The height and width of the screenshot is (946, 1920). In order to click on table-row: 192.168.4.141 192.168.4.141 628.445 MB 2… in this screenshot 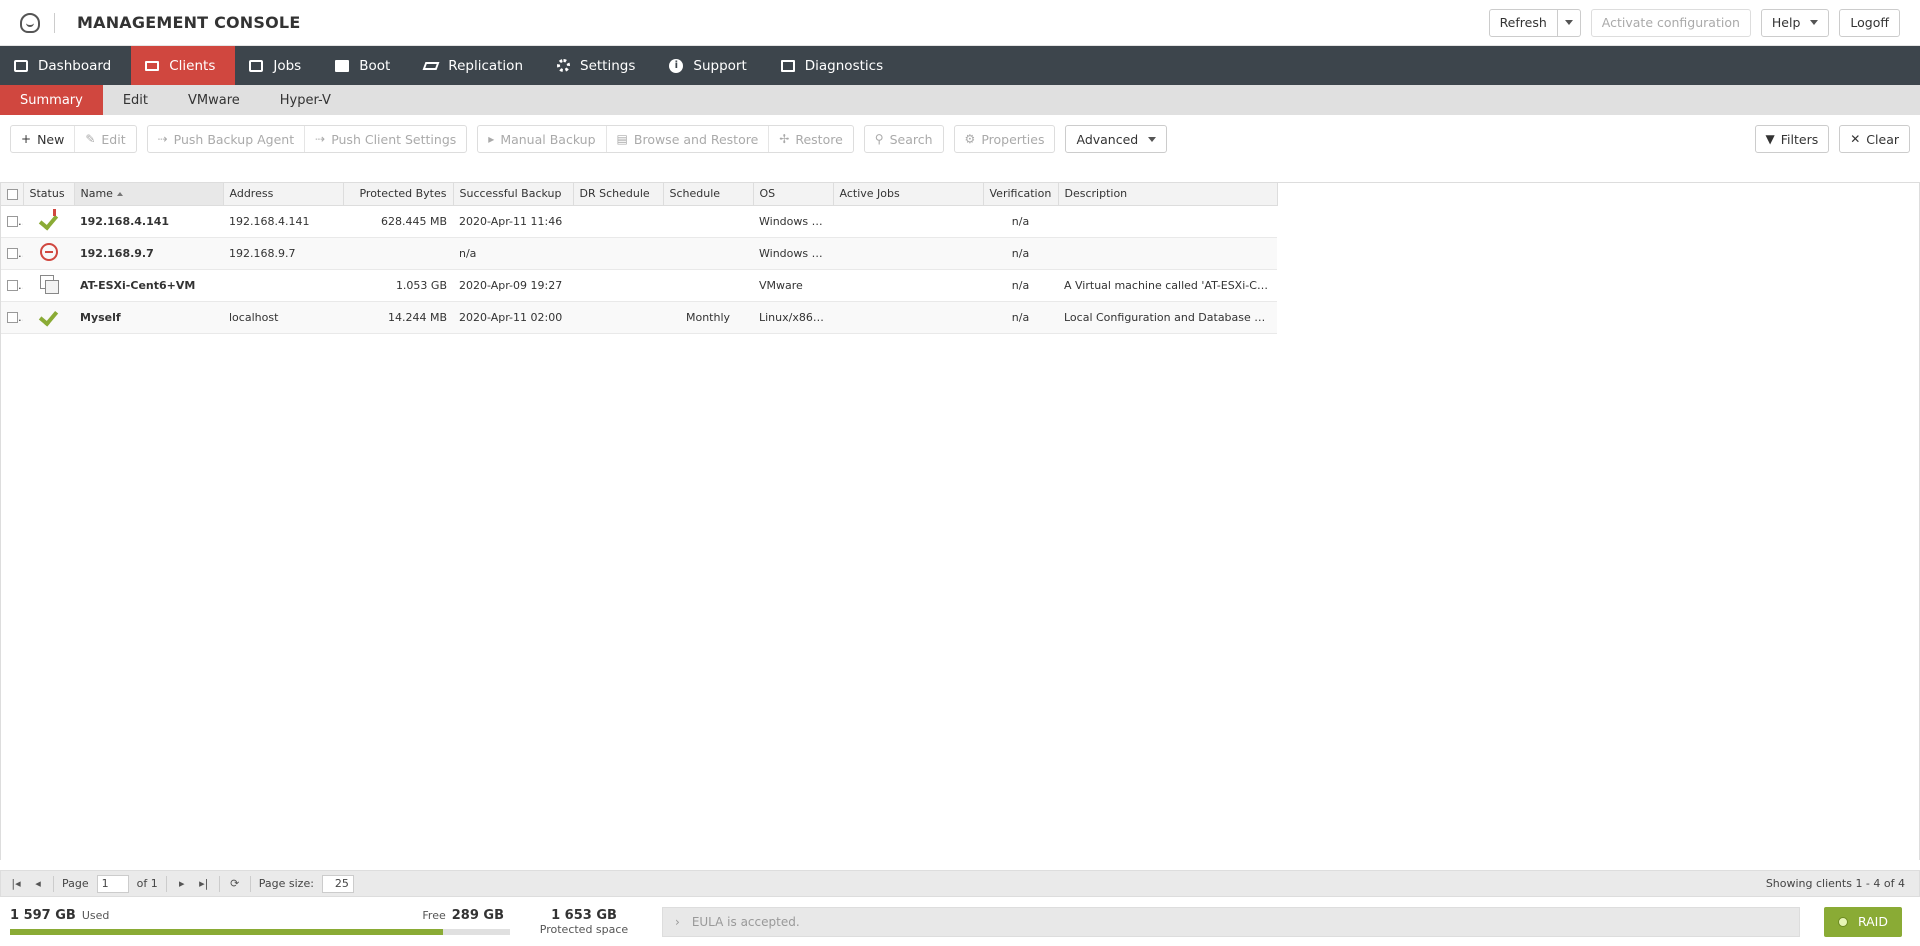, I will do `click(639, 221)`.